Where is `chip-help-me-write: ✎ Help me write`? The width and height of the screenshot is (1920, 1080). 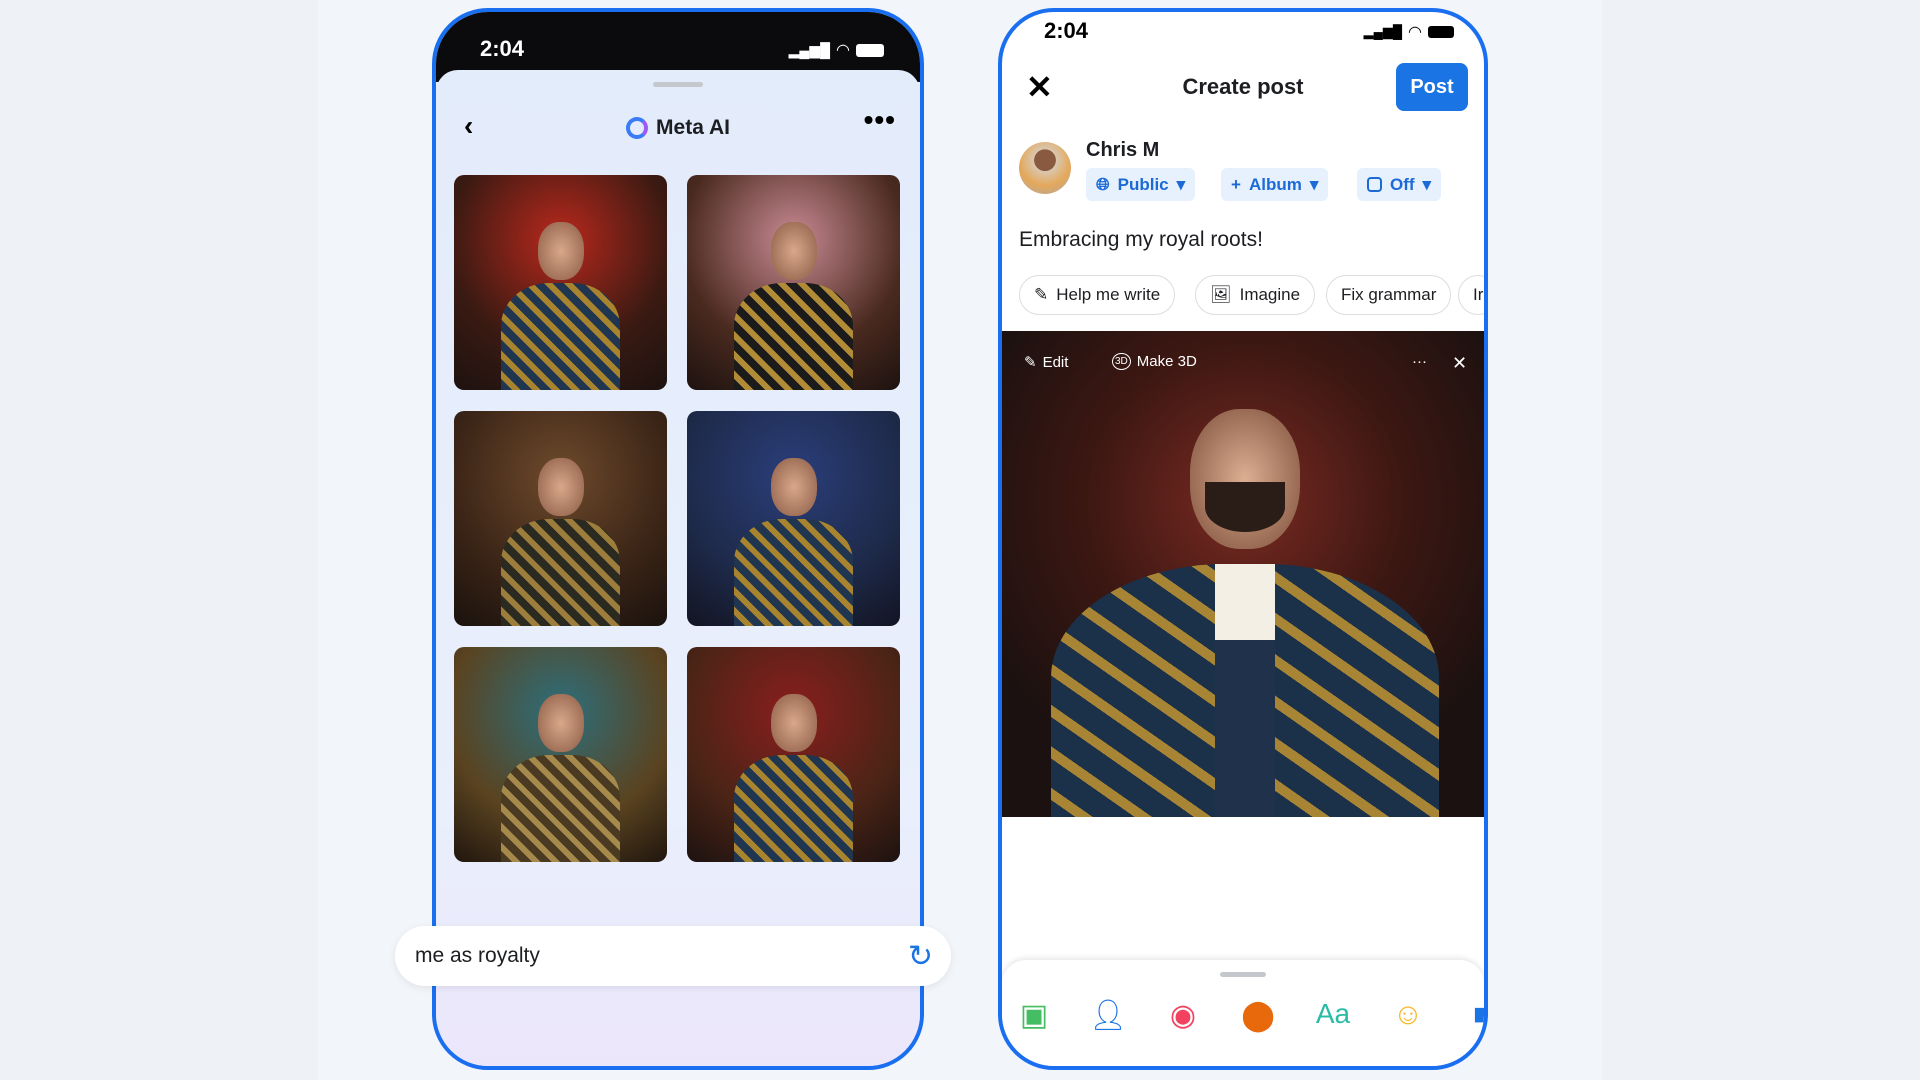
chip-help-me-write: ✎ Help me write is located at coordinates (1097, 295).